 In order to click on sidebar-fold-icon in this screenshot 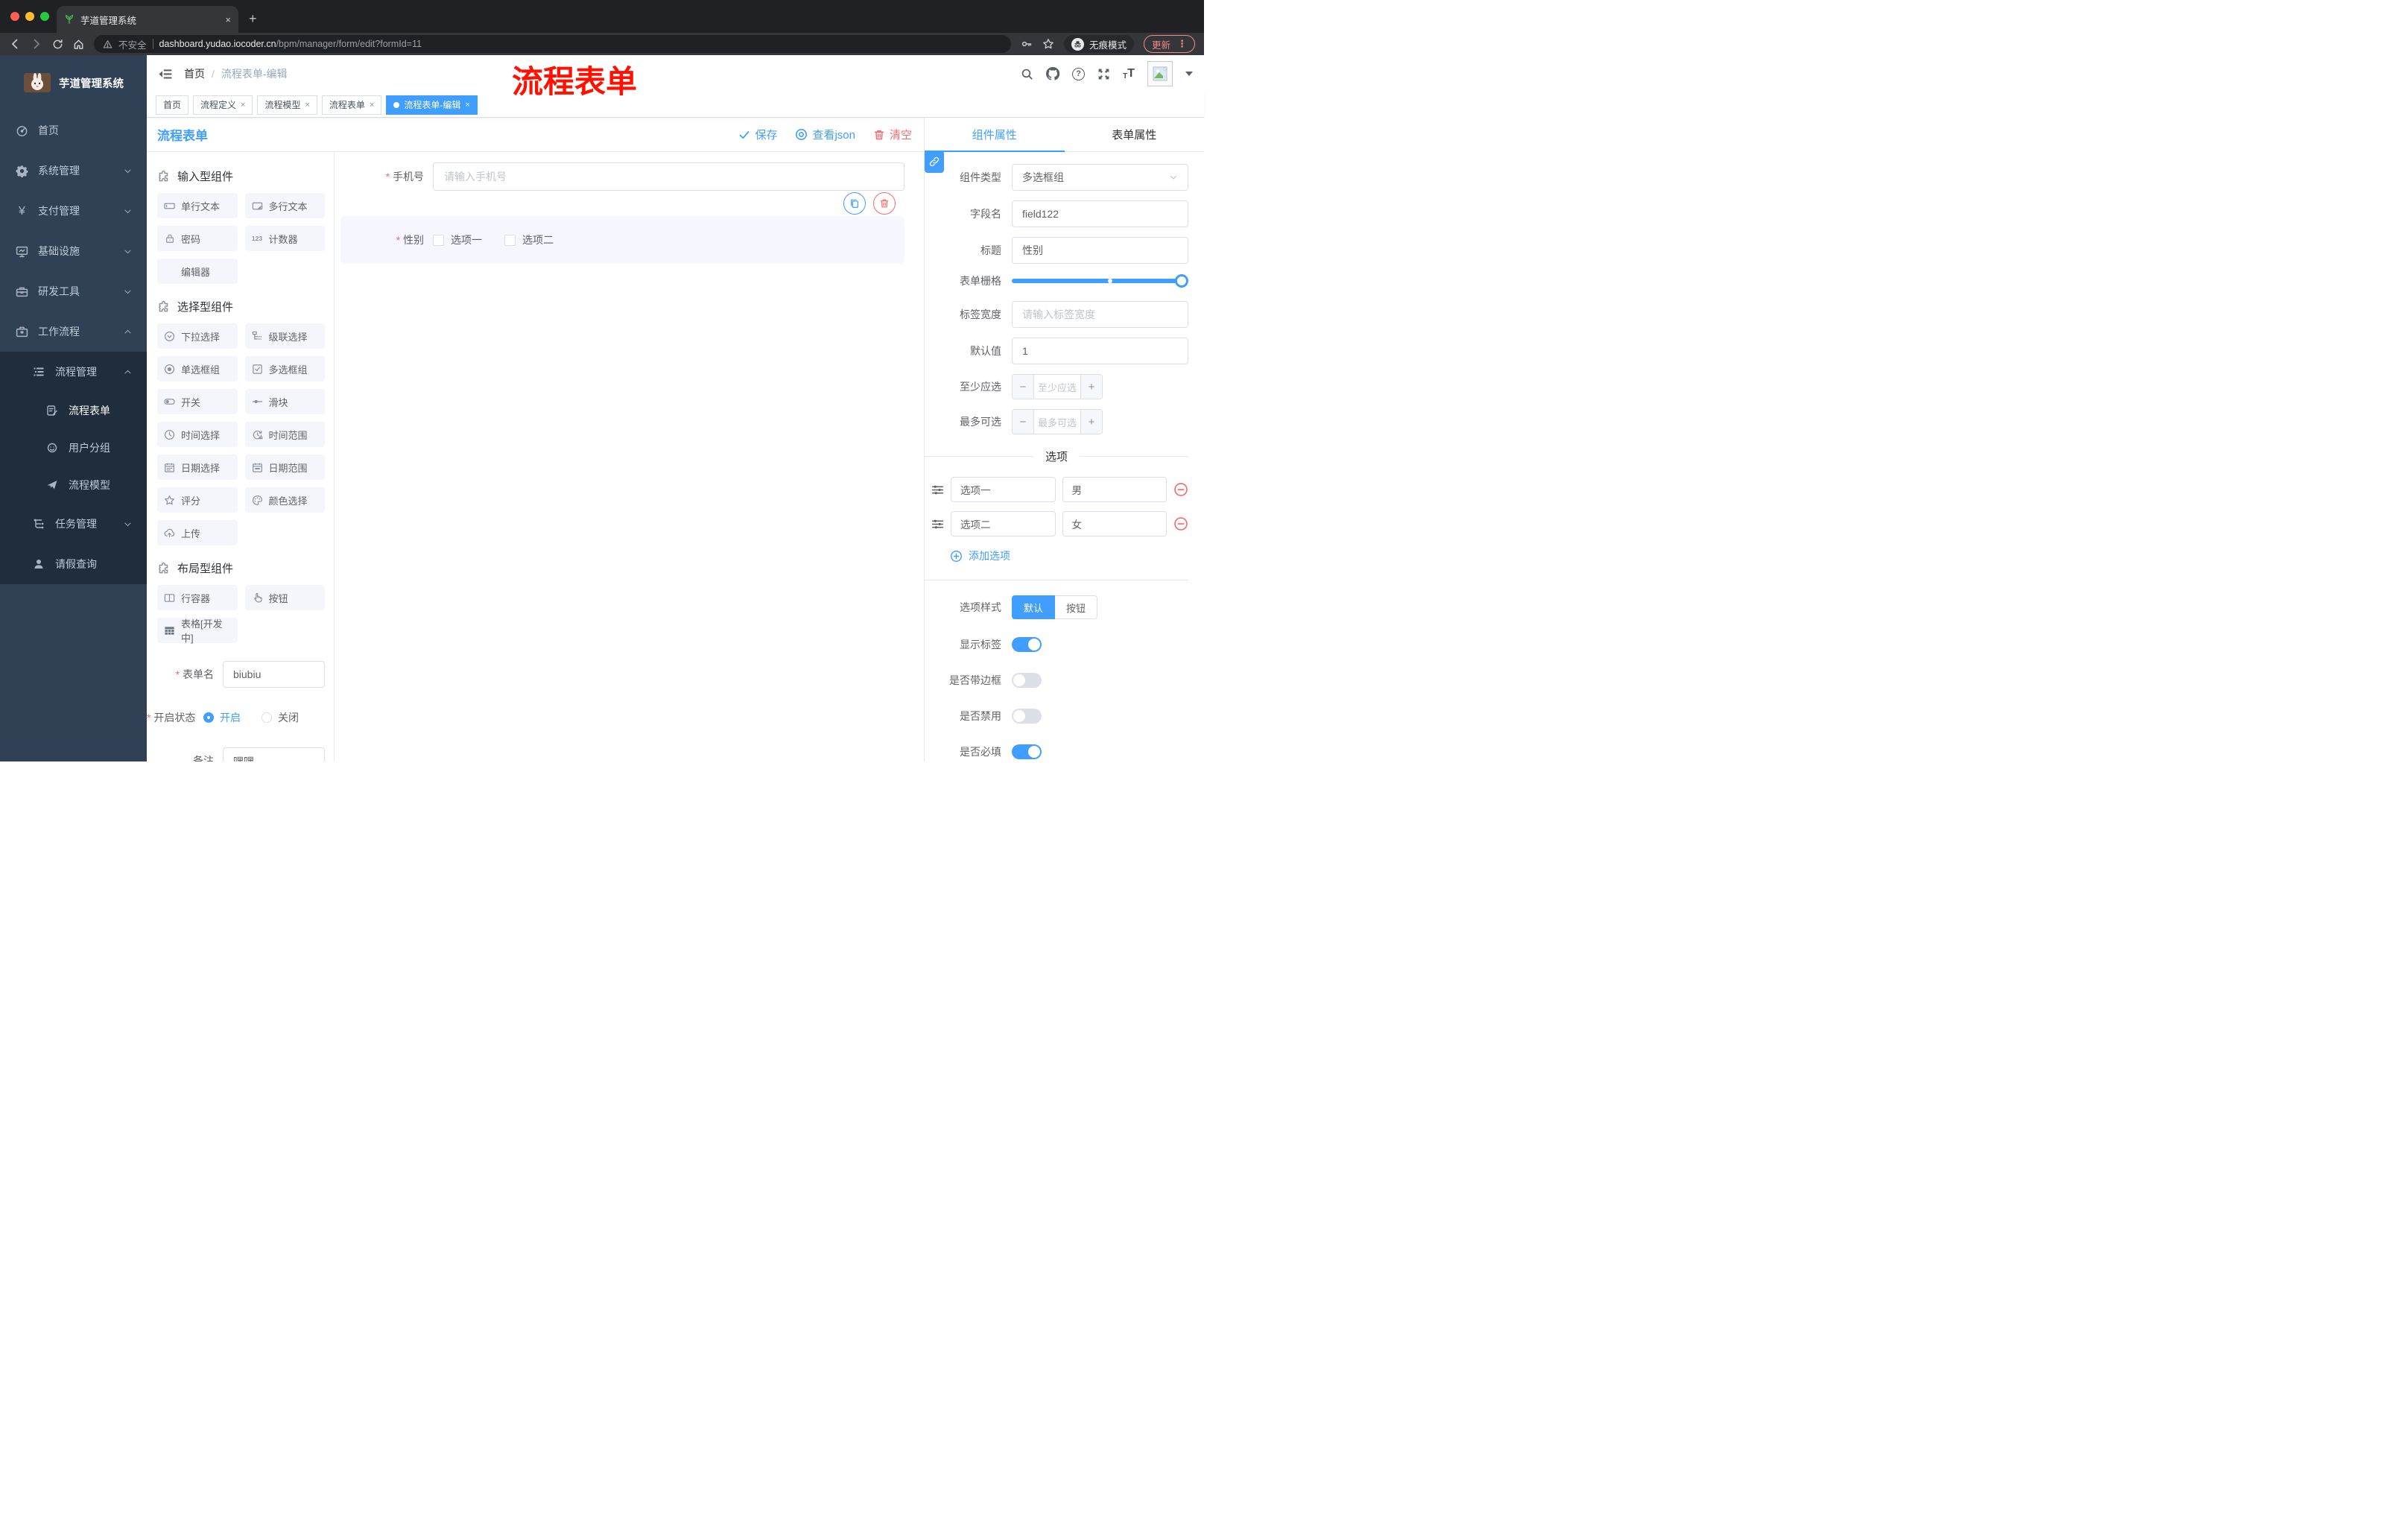, I will do `click(165, 74)`.